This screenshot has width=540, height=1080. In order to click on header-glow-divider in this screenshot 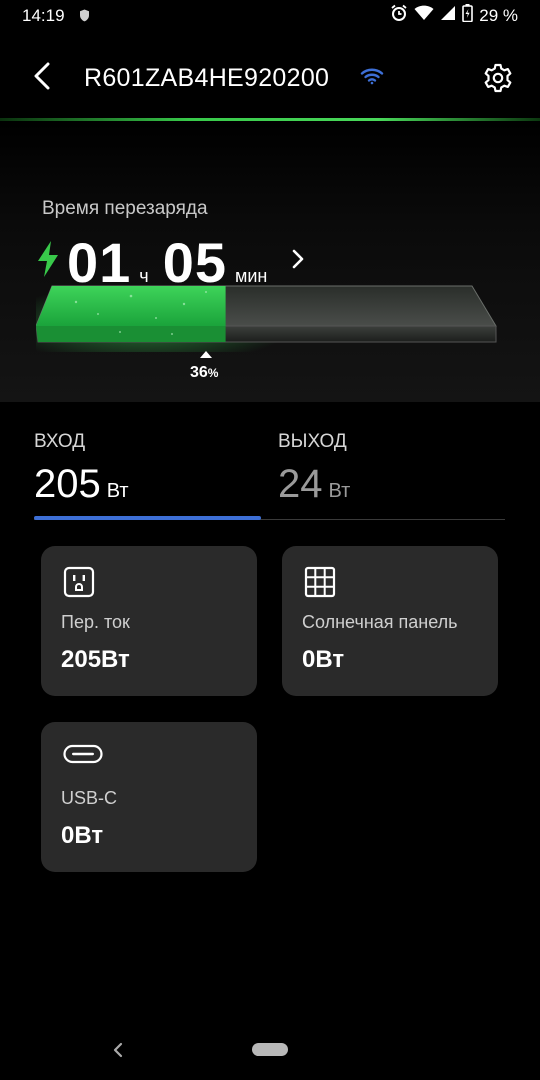, I will do `click(270, 119)`.